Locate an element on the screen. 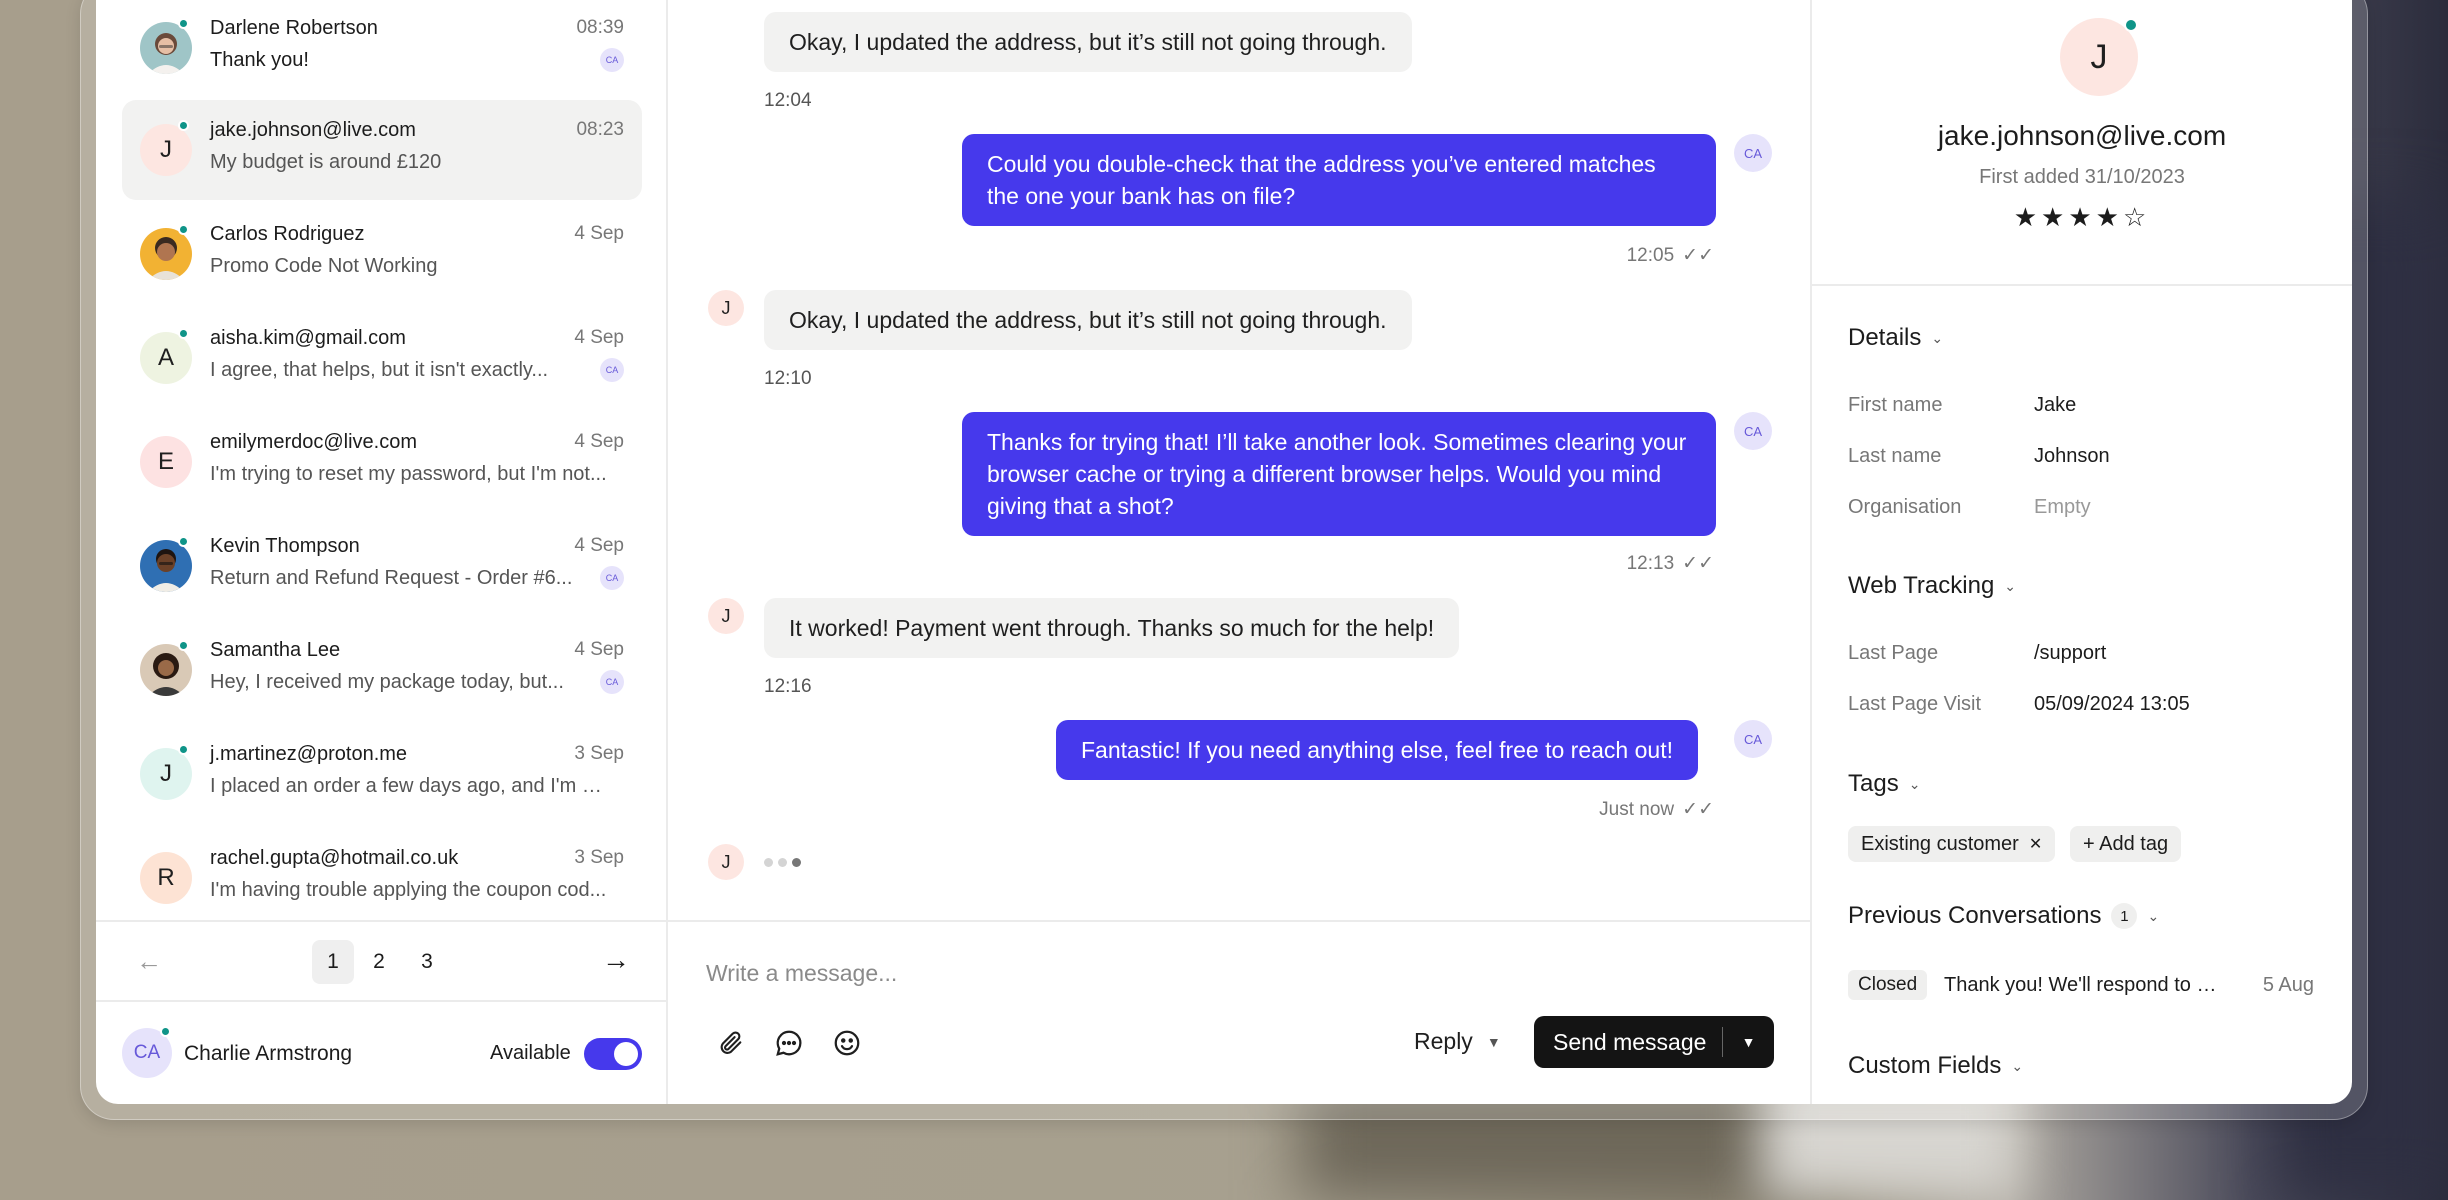 The height and width of the screenshot is (1200, 2448). close-icon: ✕ is located at coordinates (2035, 844).